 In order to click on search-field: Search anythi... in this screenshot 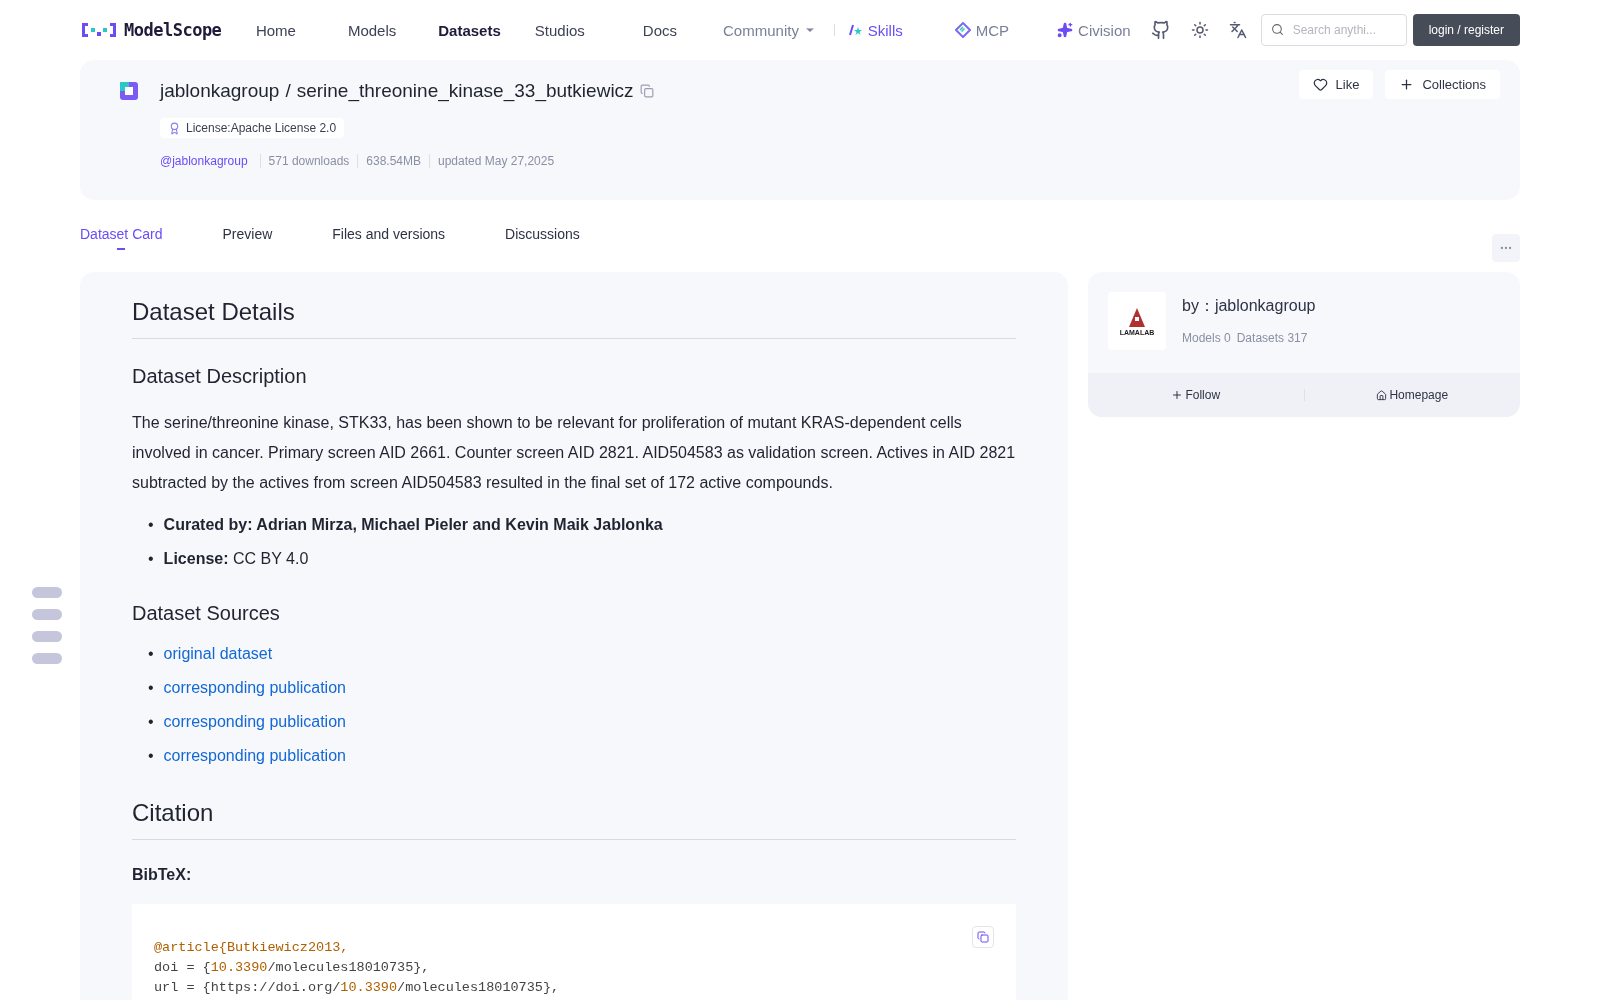, I will do `click(1333, 30)`.